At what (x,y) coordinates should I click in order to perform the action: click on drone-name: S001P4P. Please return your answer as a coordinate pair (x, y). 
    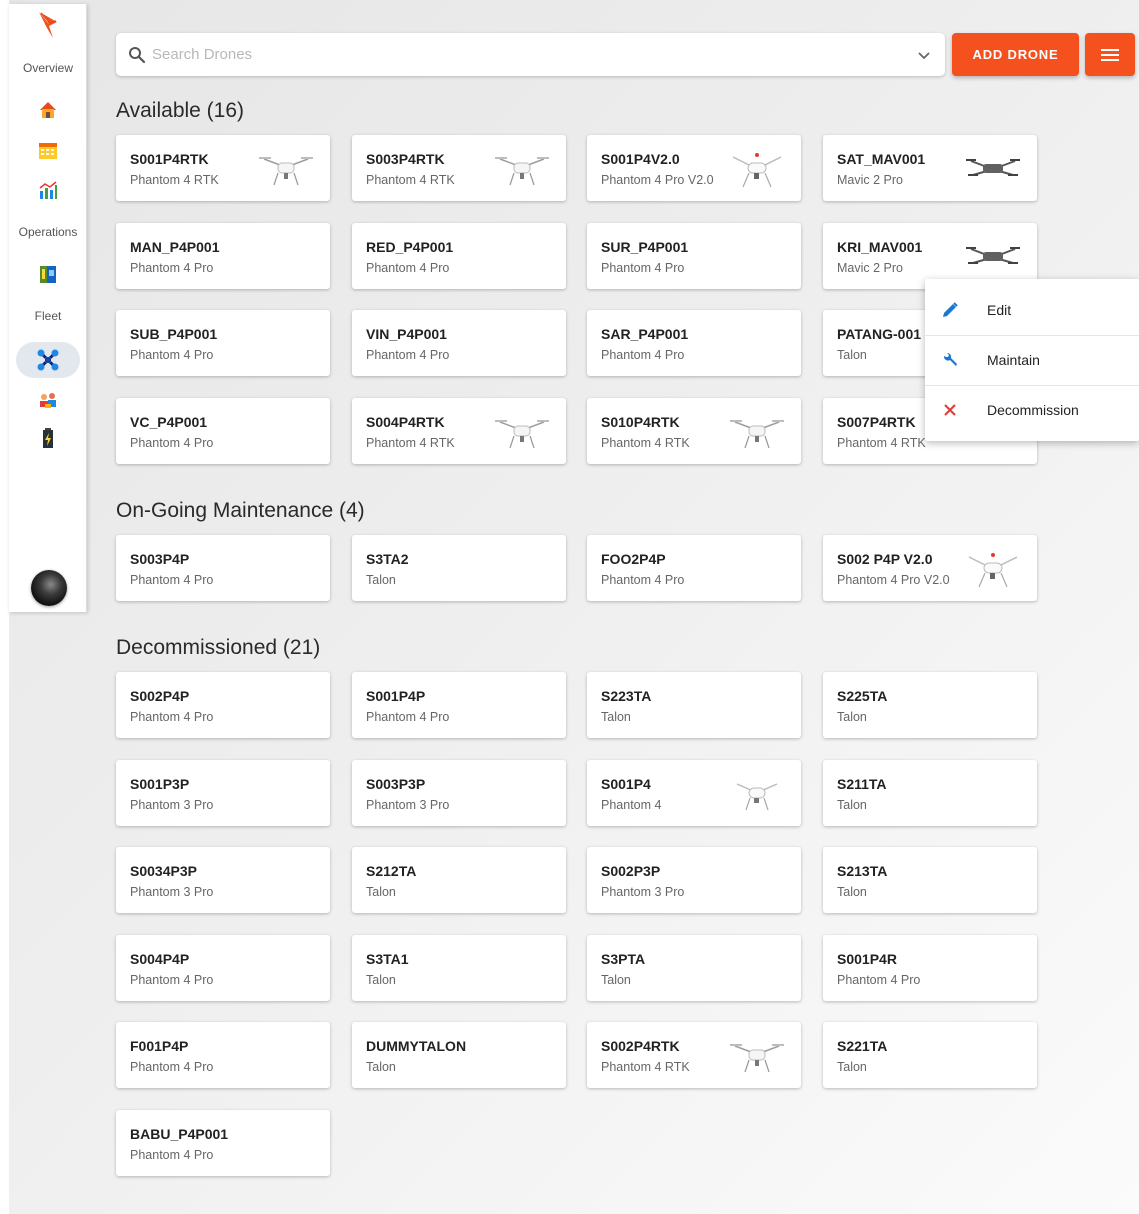
    Looking at the image, I should click on (396, 696).